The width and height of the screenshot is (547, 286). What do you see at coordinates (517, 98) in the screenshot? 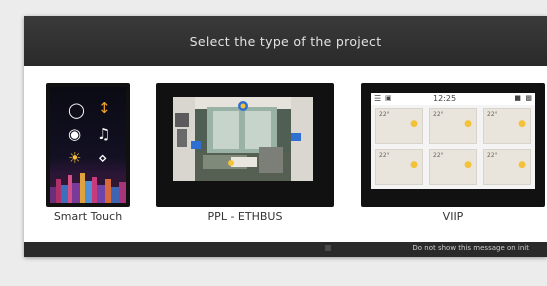
I see `lock-icon: ■` at bounding box center [517, 98].